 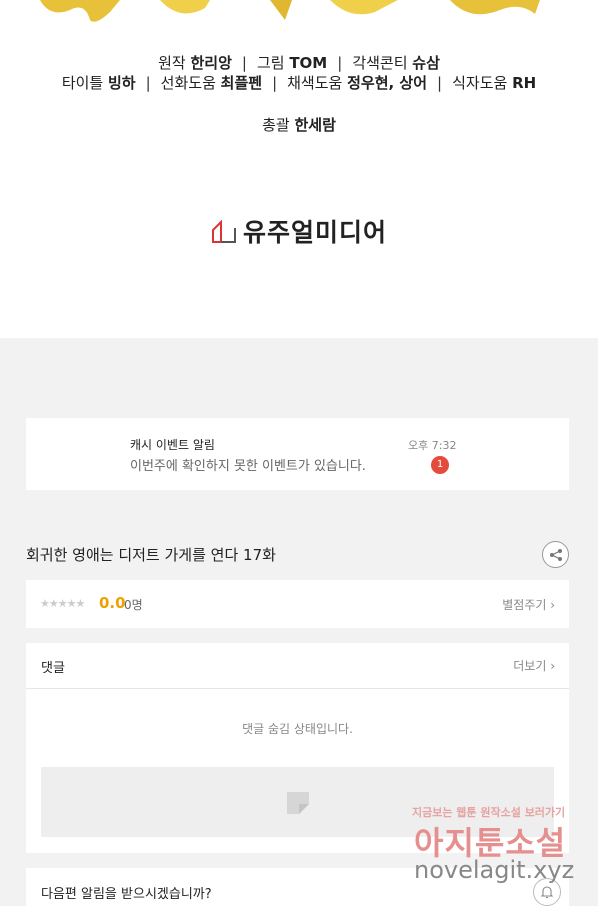 I want to click on notification-text: 이번주에 확인하지 못한 이벤트가 있습니다., so click(x=248, y=466).